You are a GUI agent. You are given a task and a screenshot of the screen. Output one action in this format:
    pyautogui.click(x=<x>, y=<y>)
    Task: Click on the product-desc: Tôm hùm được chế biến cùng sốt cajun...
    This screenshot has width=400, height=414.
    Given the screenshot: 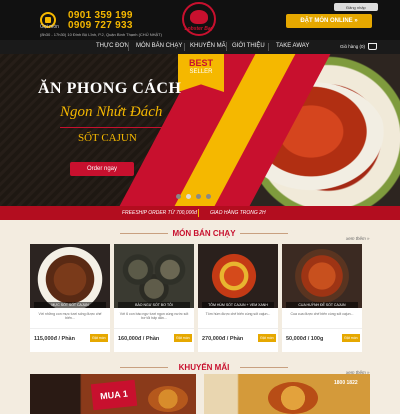 What is the action you would take?
    pyautogui.click(x=238, y=314)
    